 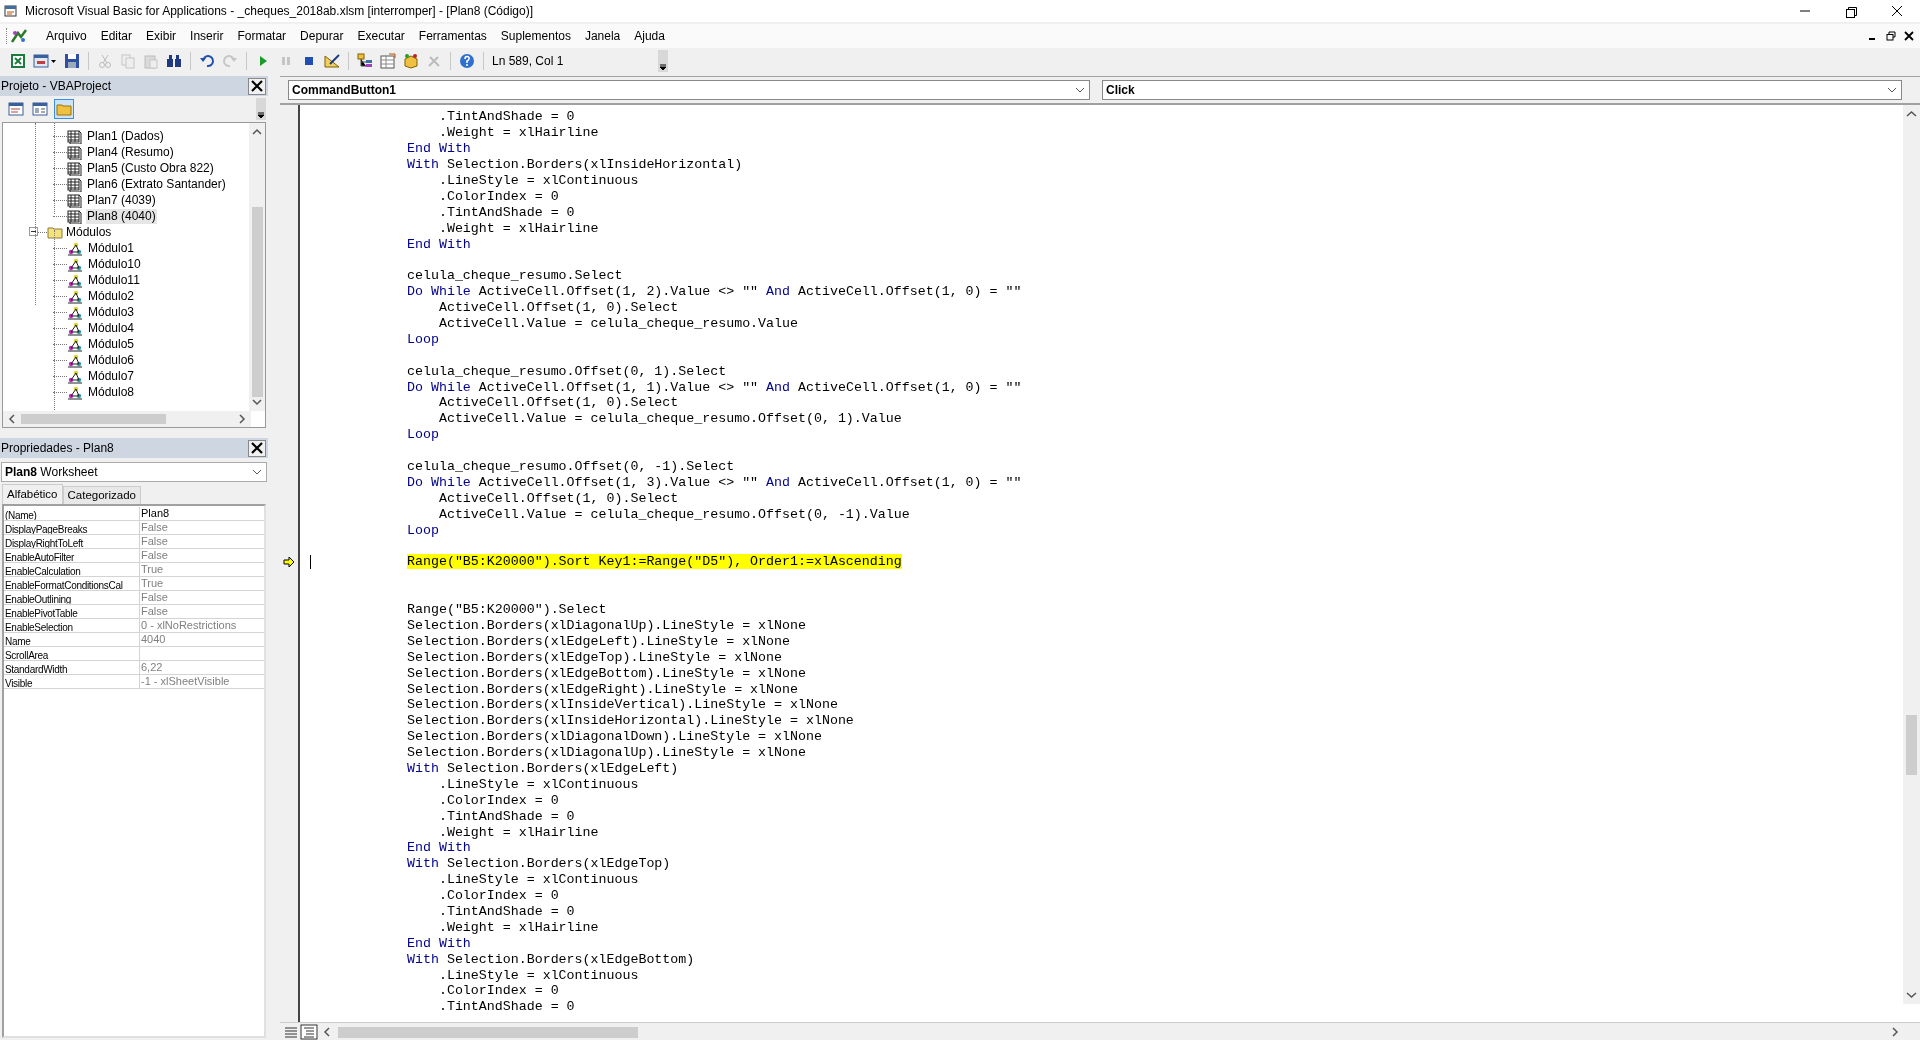 I want to click on undo-icon, so click(x=207, y=61).